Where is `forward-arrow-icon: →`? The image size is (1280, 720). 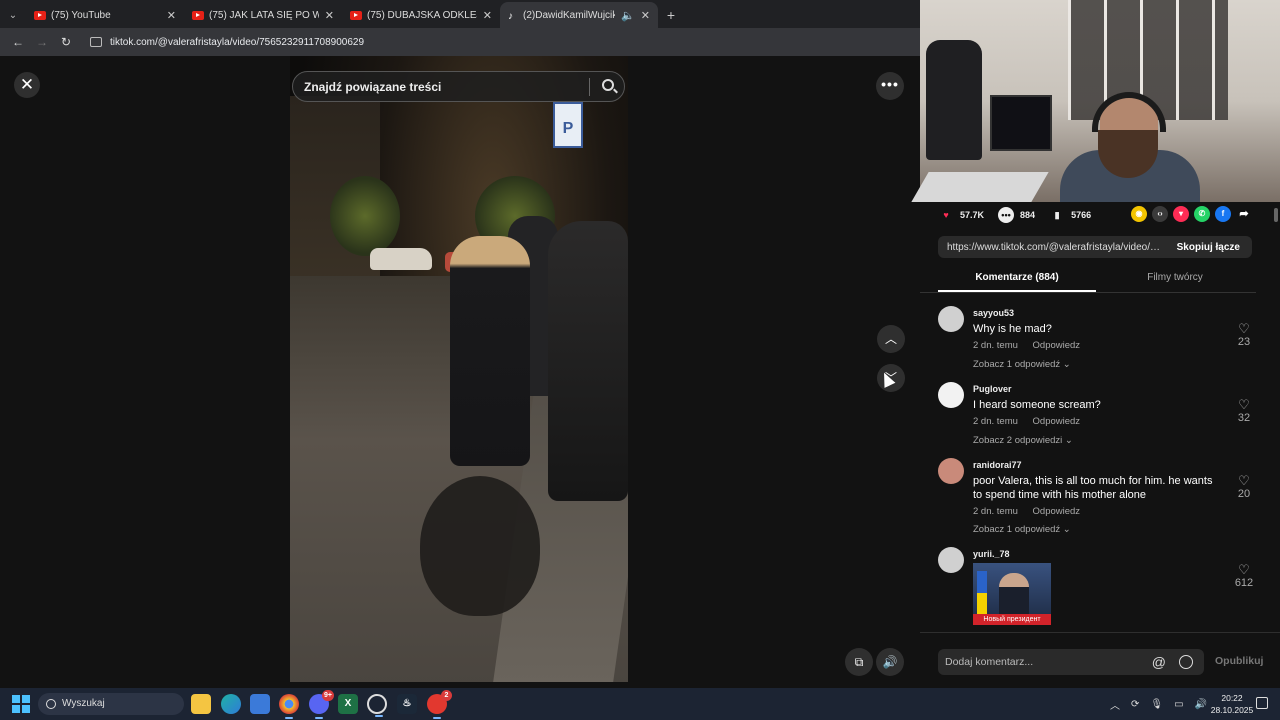 forward-arrow-icon: → is located at coordinates (42, 42).